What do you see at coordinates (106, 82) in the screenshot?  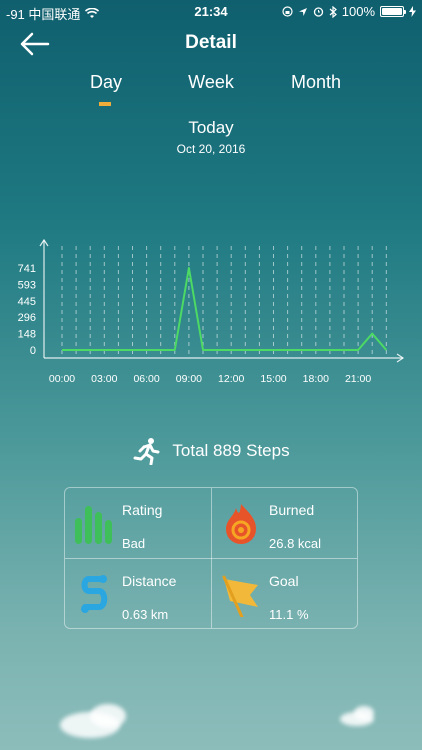 I see `tab-day: Day` at bounding box center [106, 82].